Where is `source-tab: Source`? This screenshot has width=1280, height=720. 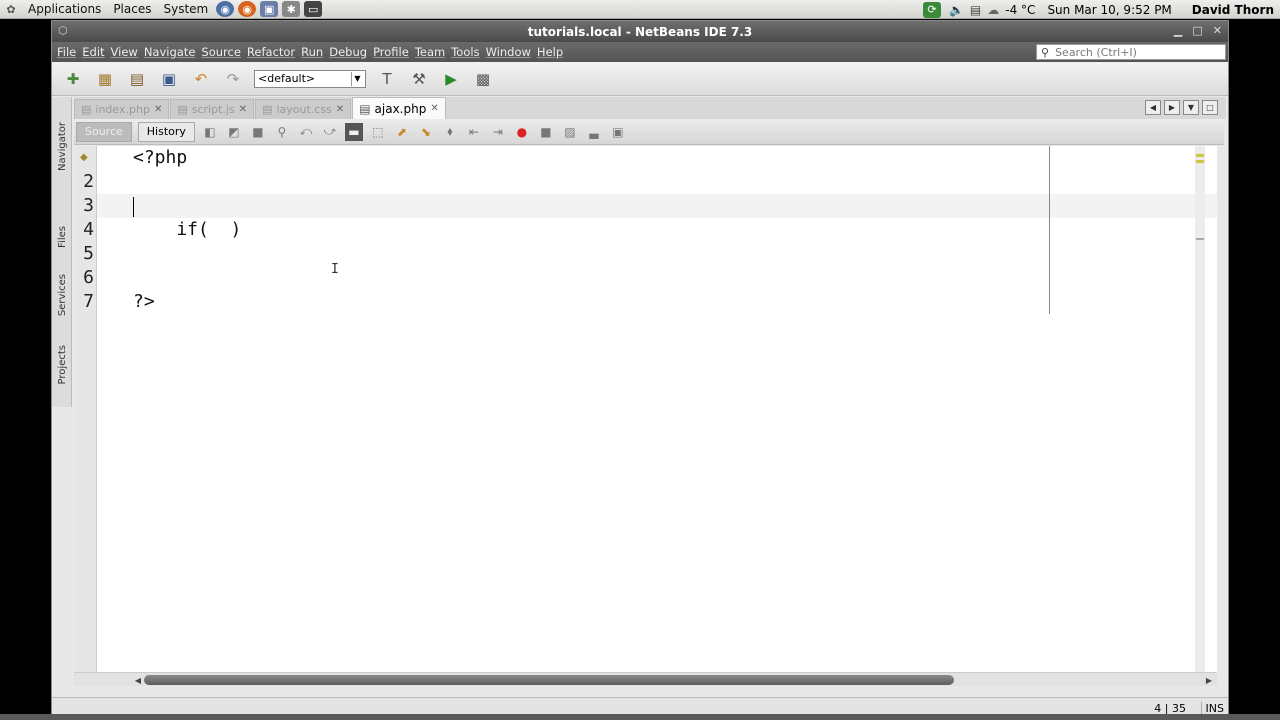
source-tab: Source is located at coordinates (104, 131).